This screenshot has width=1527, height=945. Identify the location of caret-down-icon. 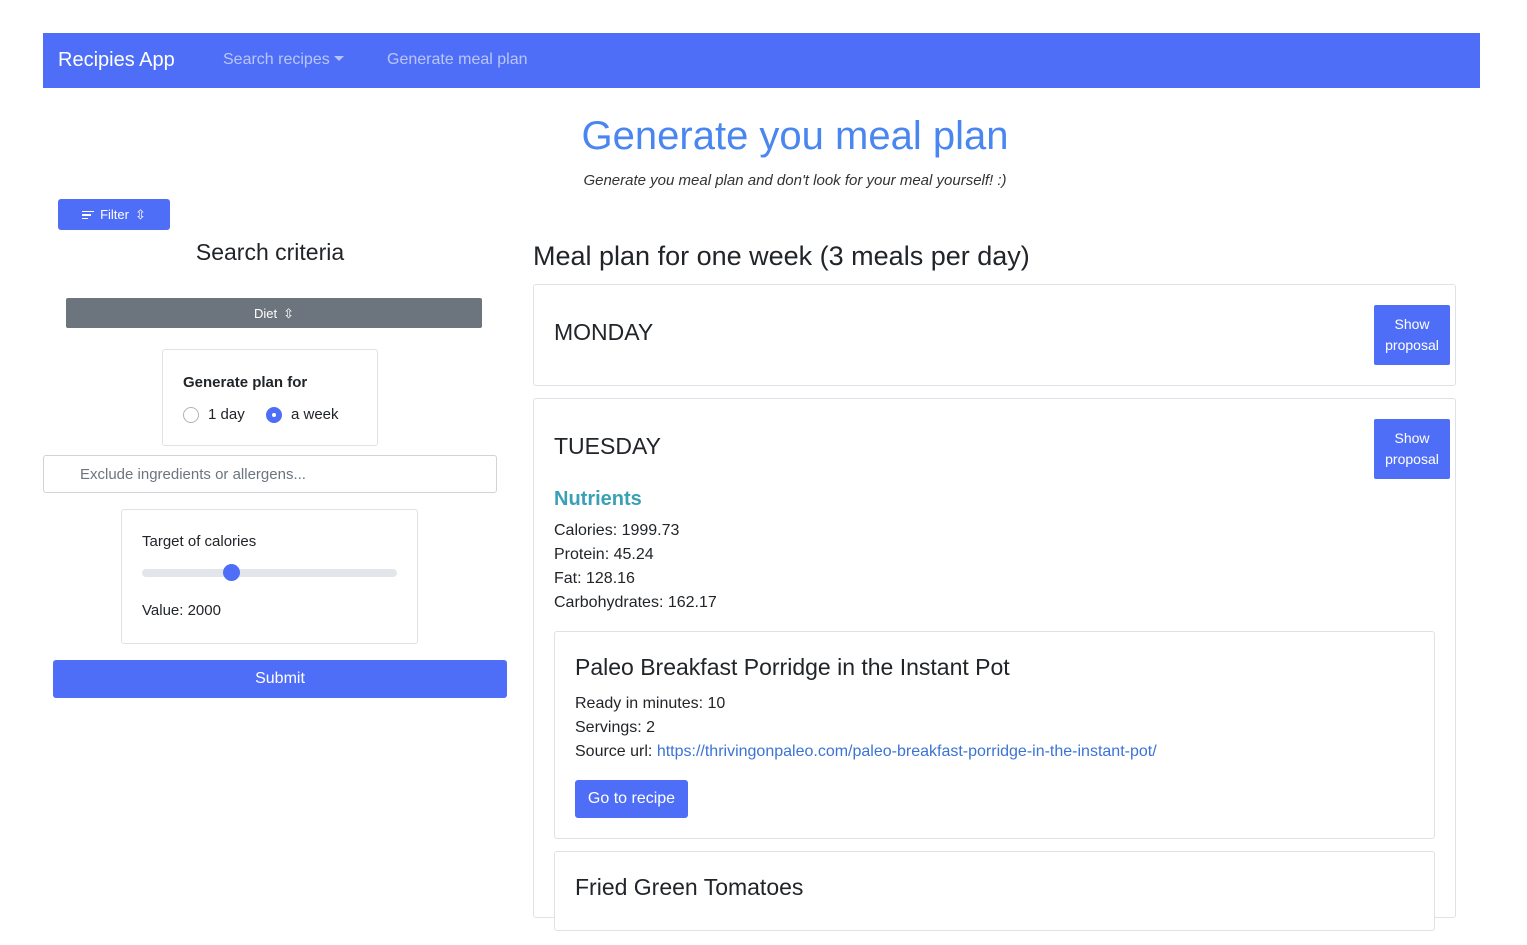
(338, 58).